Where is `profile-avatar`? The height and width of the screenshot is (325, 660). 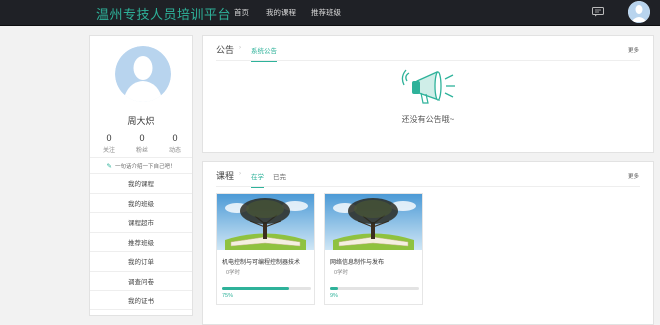
profile-avatar is located at coordinates (143, 74).